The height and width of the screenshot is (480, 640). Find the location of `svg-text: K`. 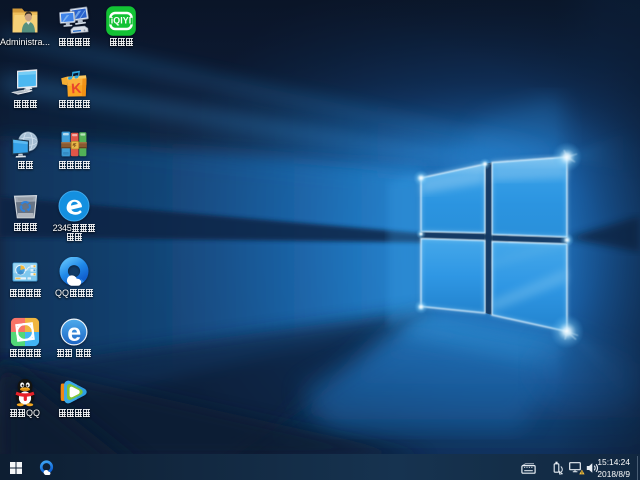

svg-text: K is located at coordinates (76, 87).